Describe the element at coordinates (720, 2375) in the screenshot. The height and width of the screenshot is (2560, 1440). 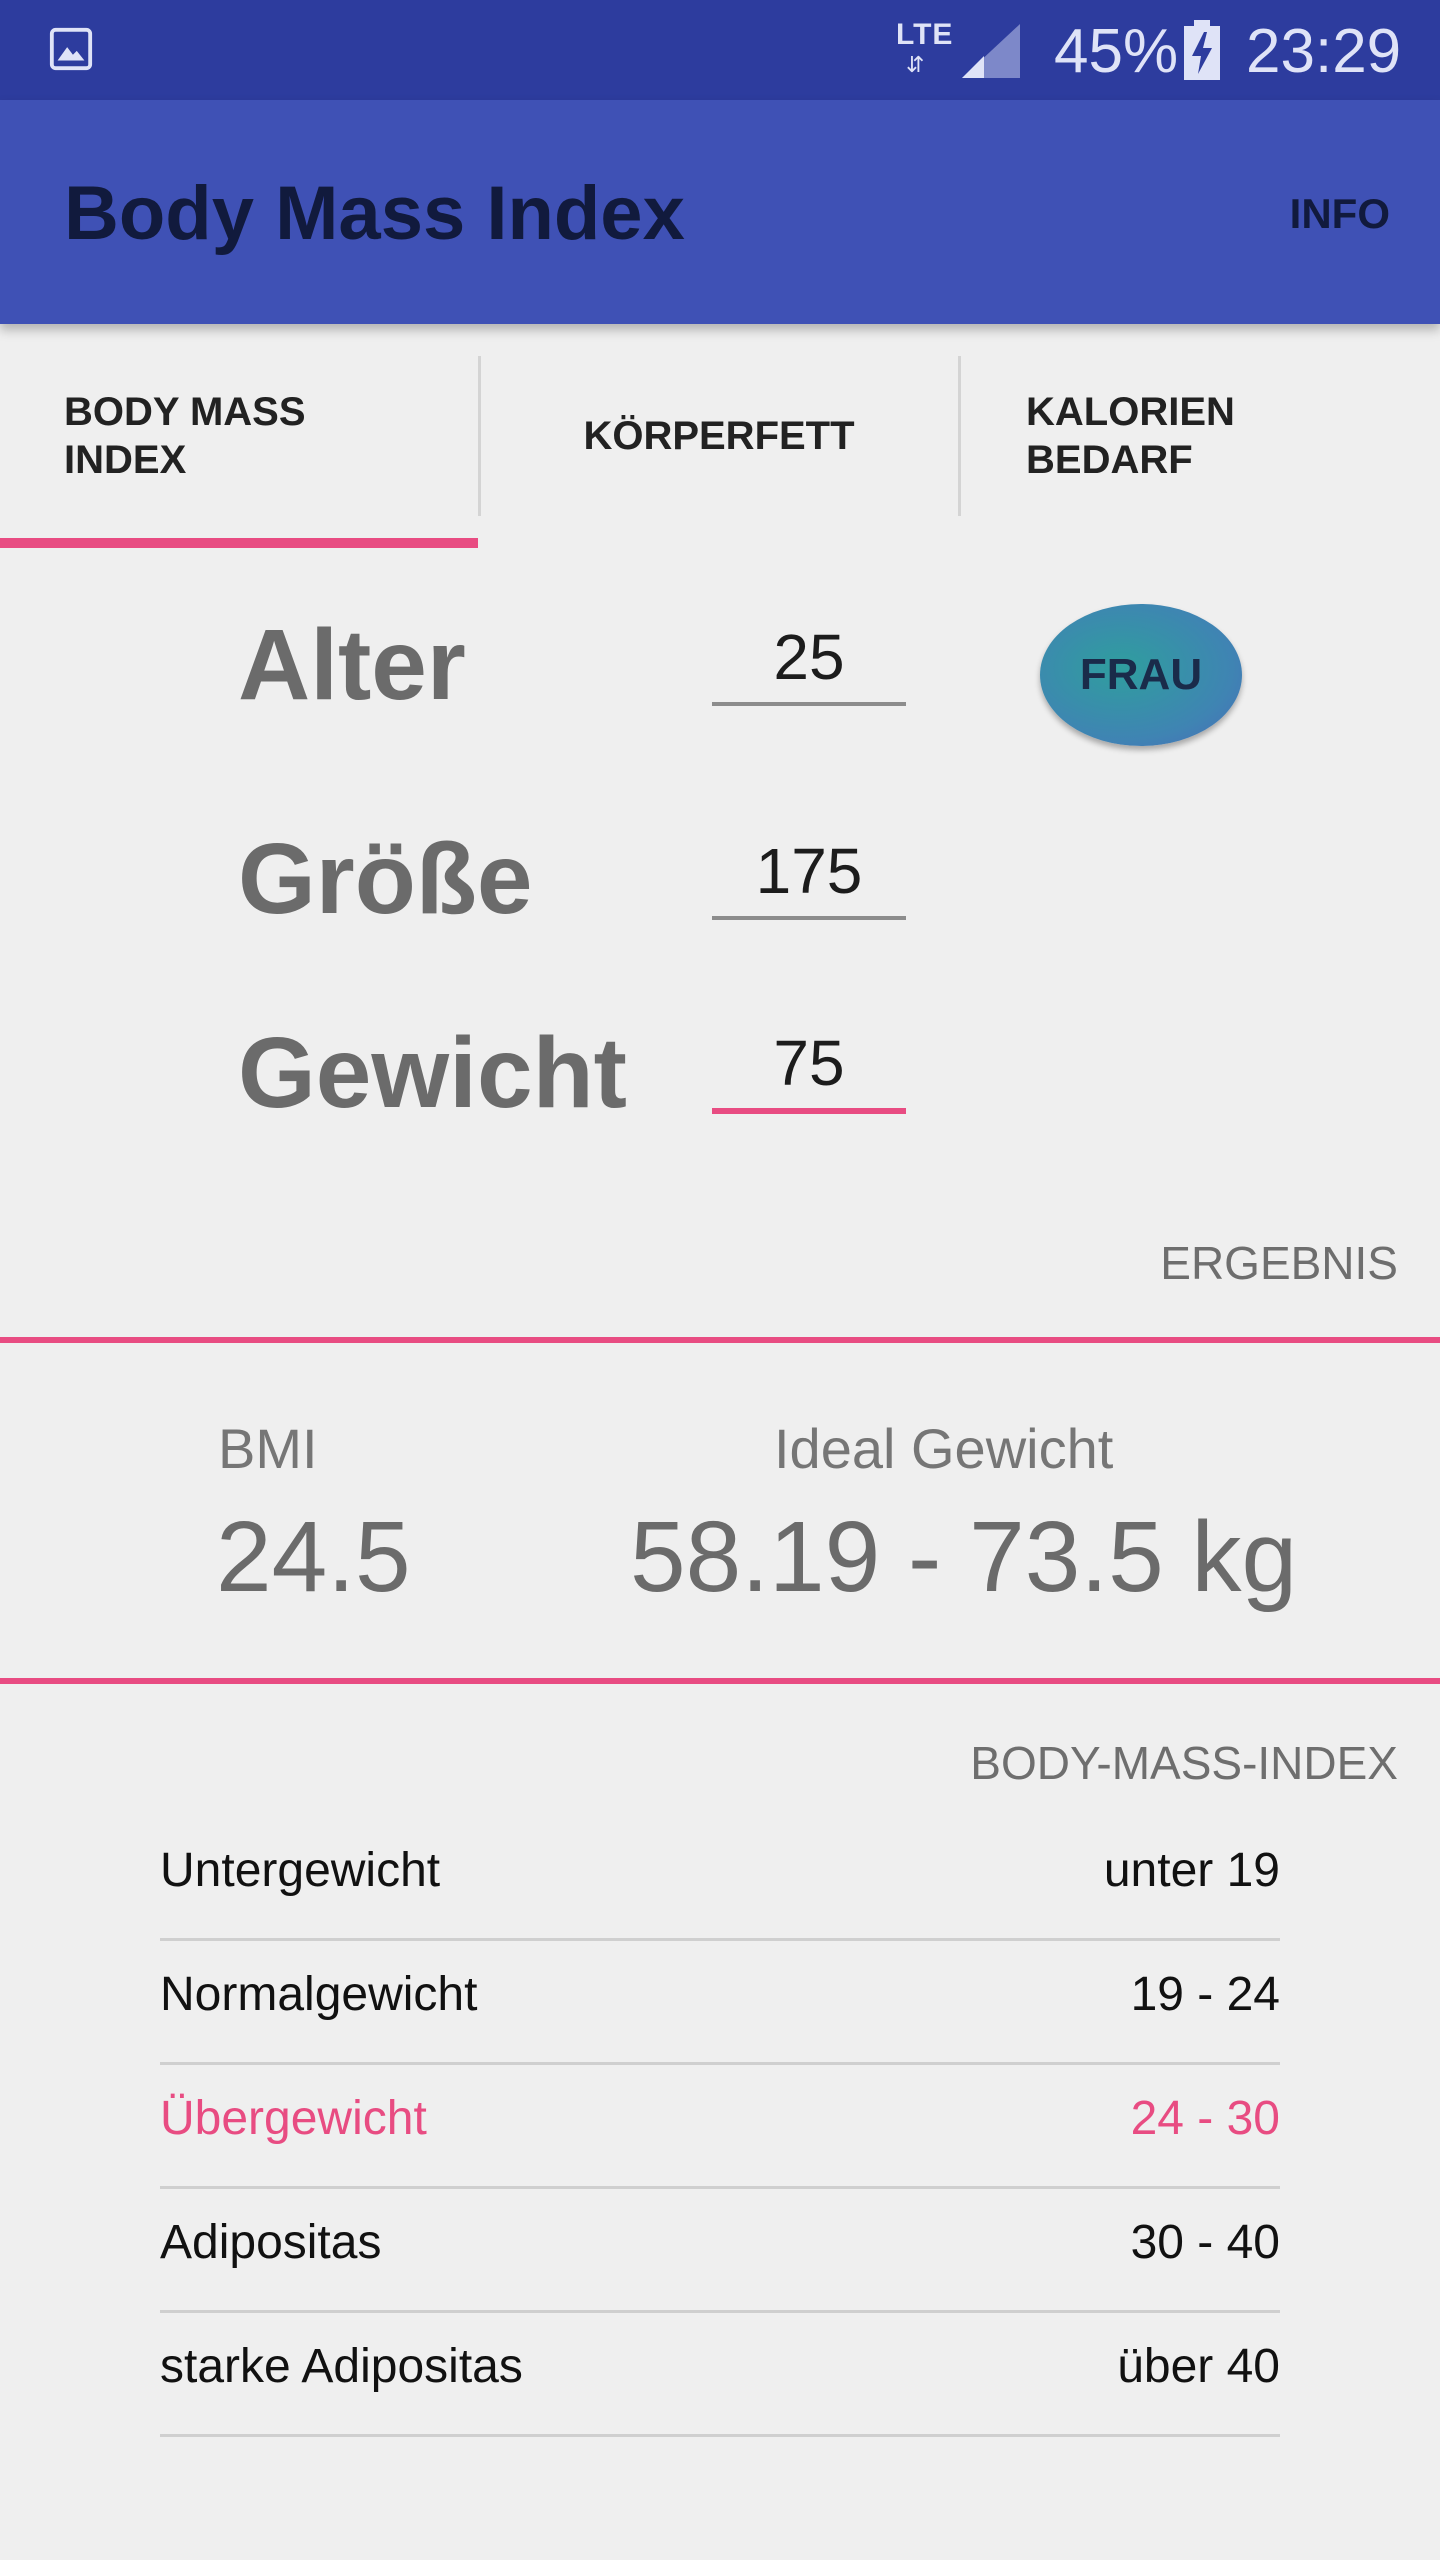
I see `table-row: starke Adipositas über 40` at that location.